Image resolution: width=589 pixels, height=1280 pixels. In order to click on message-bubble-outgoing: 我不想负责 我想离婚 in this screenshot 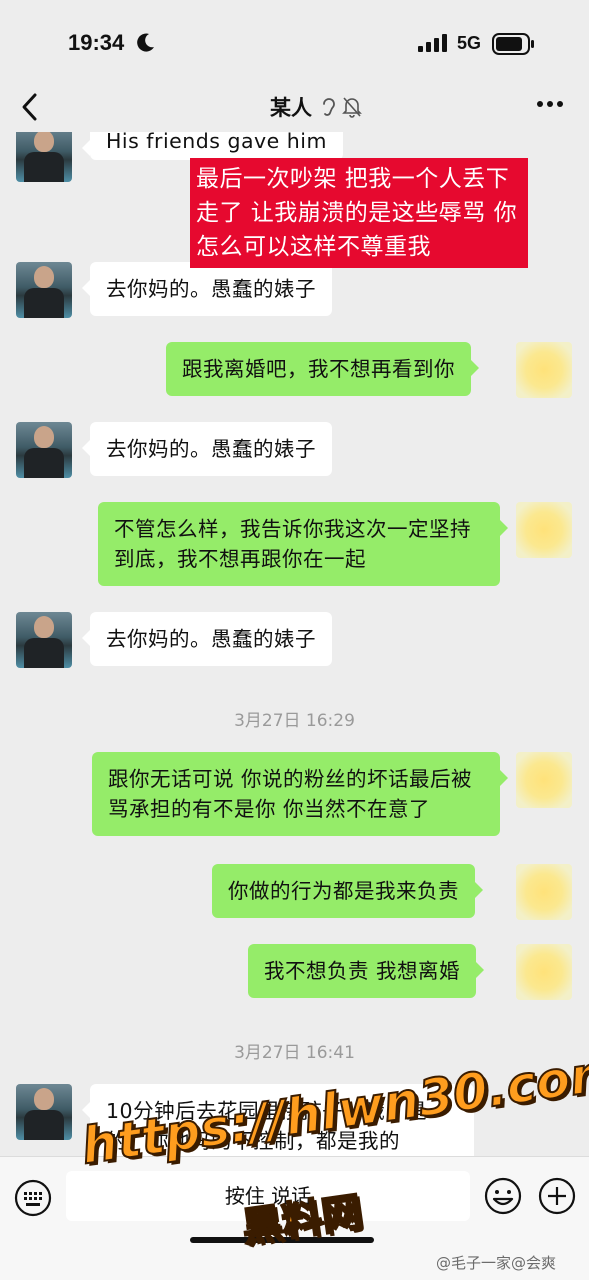, I will do `click(366, 971)`.